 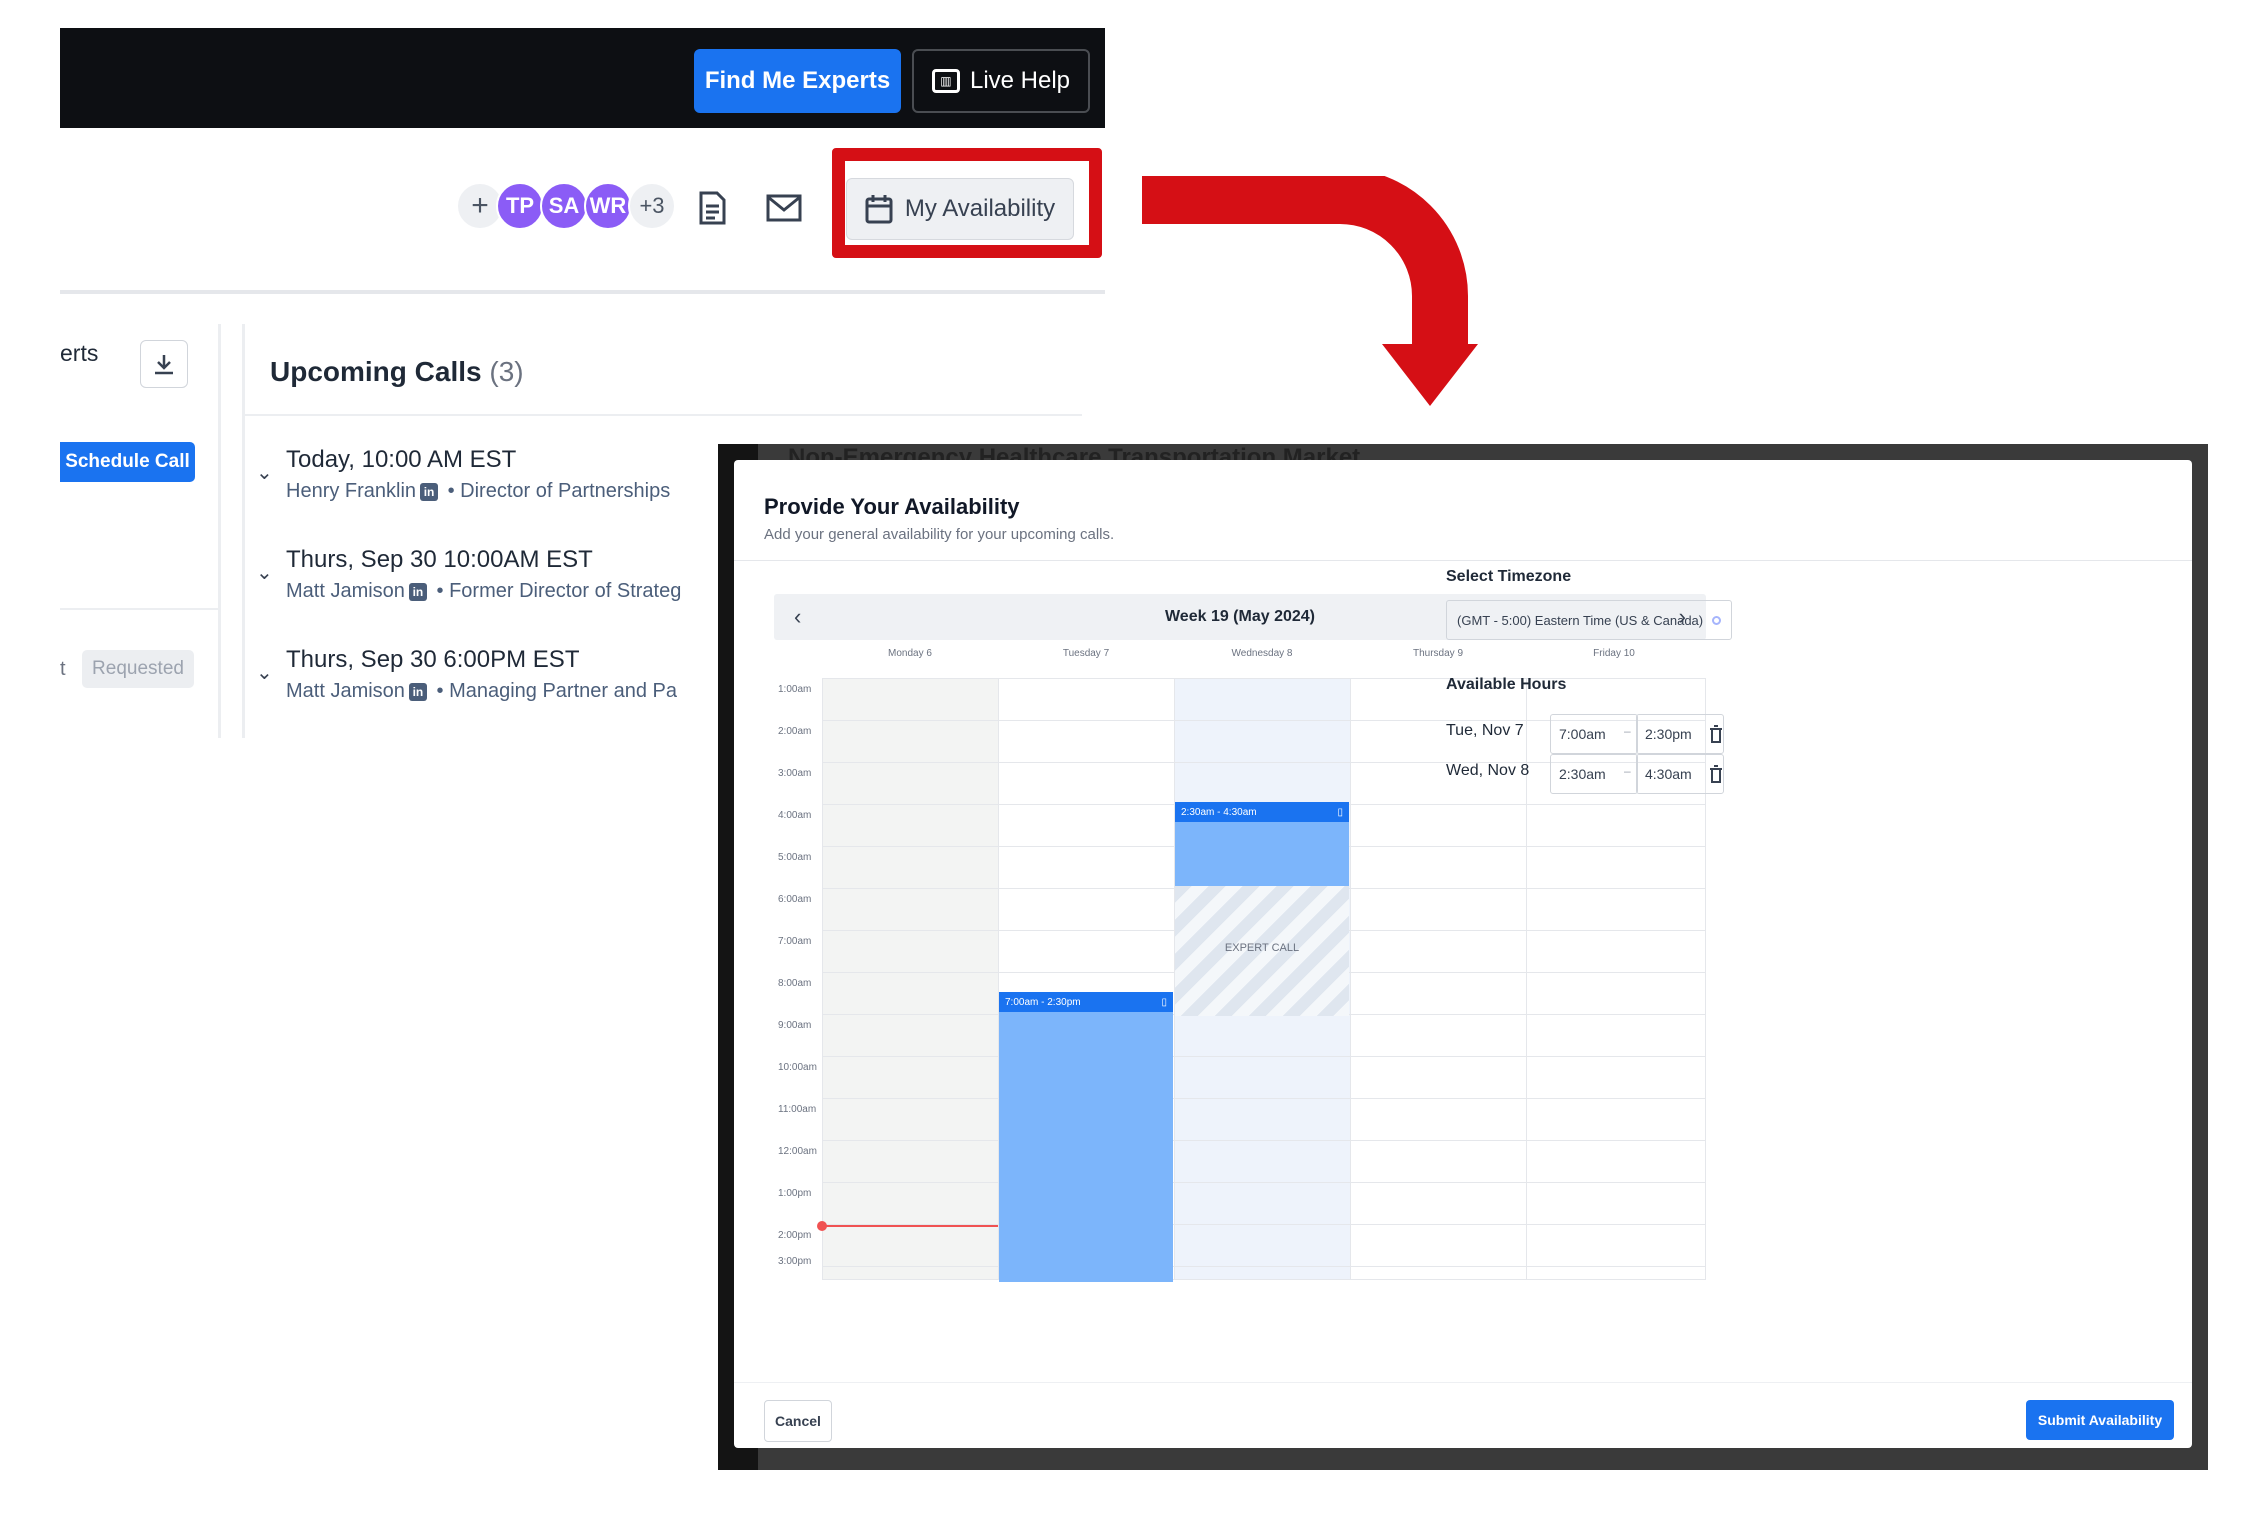 I want to click on time-label: 11:00am, so click(x=797, y=1109).